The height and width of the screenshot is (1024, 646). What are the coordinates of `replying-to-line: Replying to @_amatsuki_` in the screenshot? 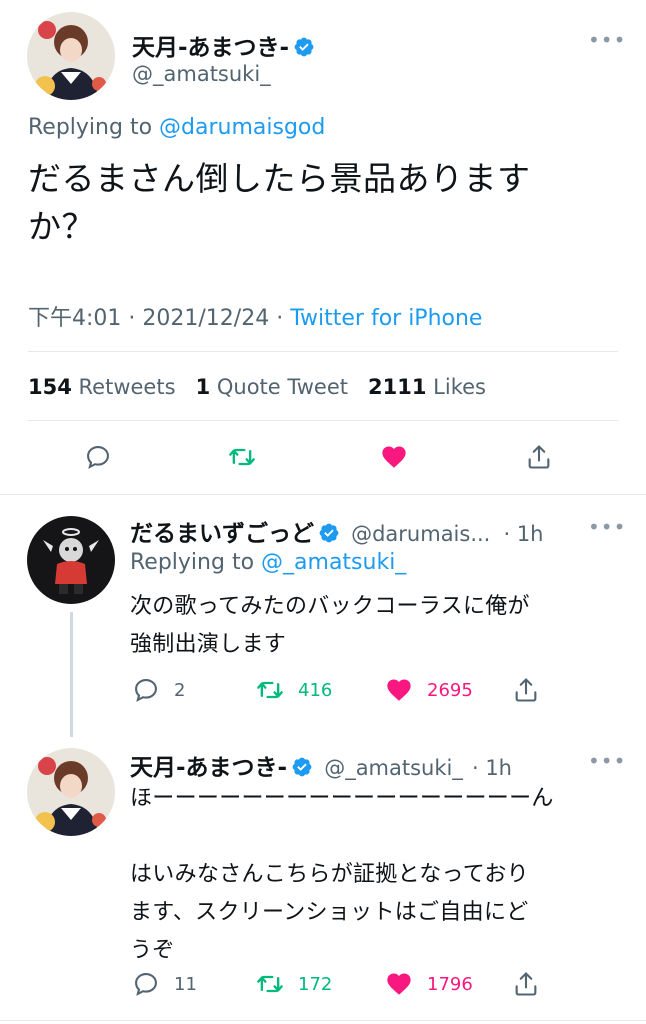 It's located at (268, 562).